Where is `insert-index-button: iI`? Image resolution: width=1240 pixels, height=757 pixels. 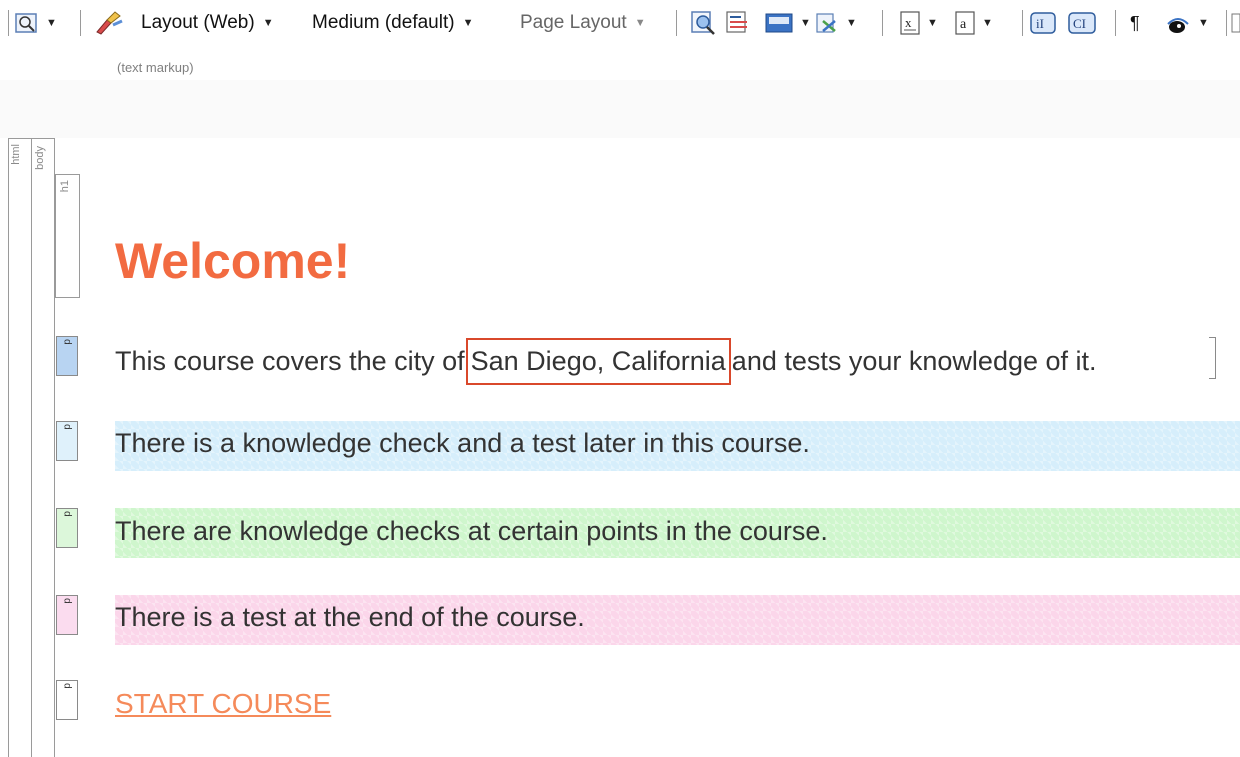 insert-index-button: iI is located at coordinates (1043, 23).